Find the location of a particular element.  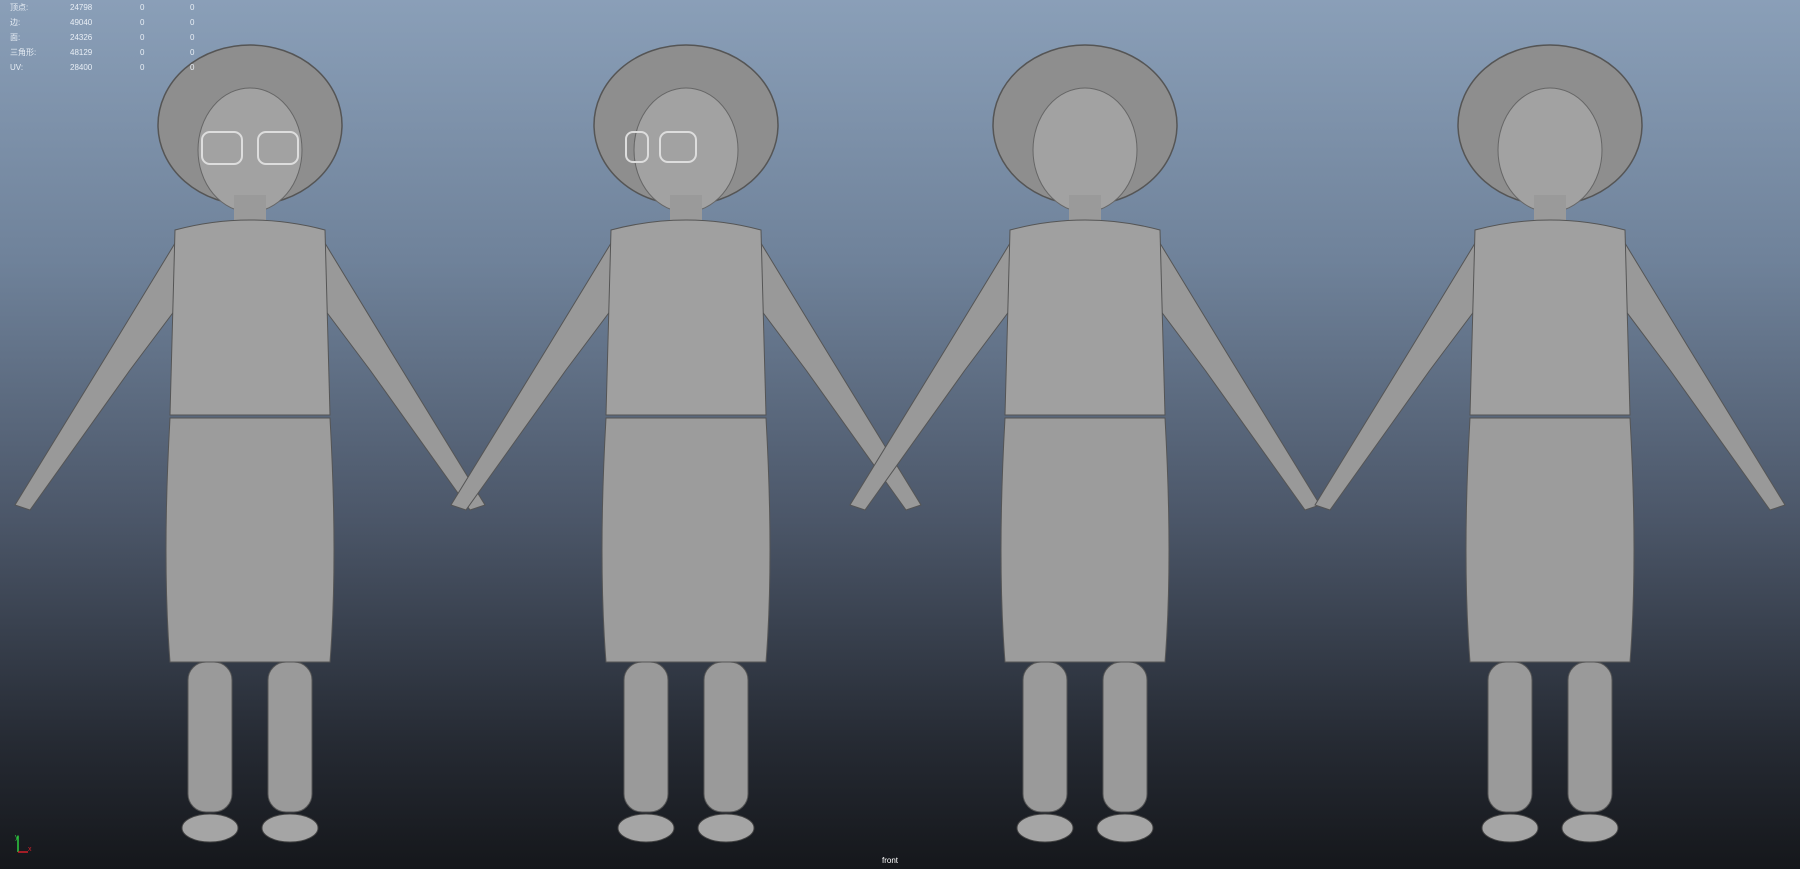

axis-x-label: x is located at coordinates (30, 849).